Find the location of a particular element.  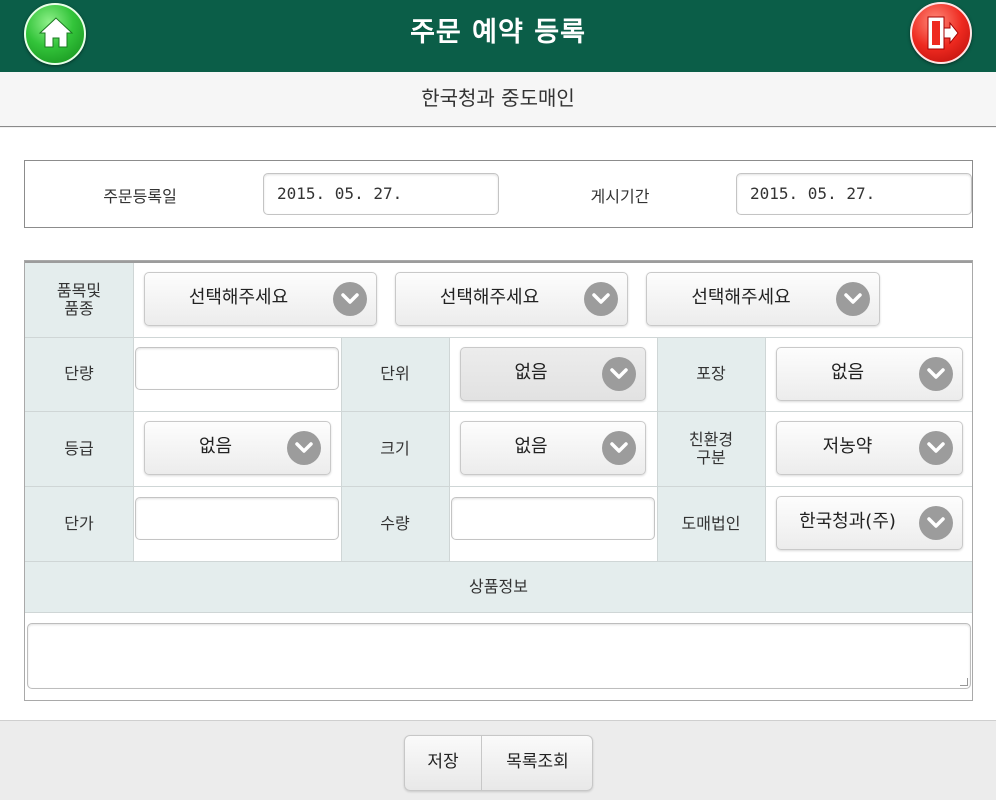

item-select-2-value: 선택해주세요 is located at coordinates (489, 297).